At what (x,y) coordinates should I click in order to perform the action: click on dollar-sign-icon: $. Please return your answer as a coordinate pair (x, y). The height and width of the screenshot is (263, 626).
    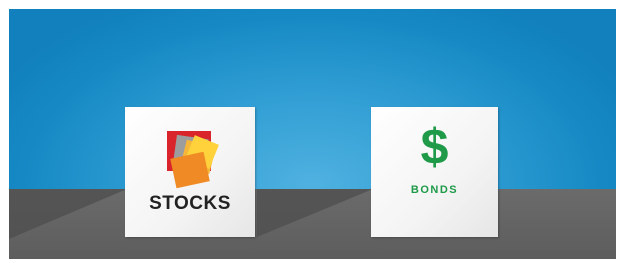
    Looking at the image, I should click on (434, 147).